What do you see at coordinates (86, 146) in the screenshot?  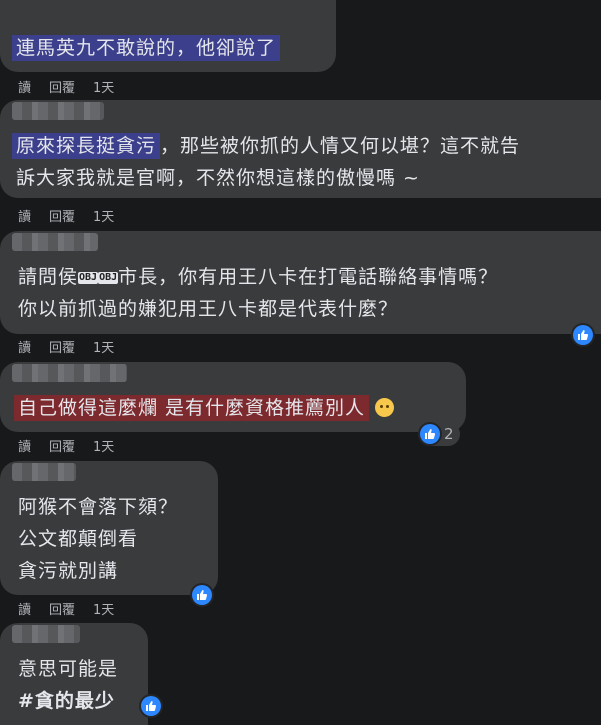 I see `comment-text-highlighted: 原來探長挺貪污` at bounding box center [86, 146].